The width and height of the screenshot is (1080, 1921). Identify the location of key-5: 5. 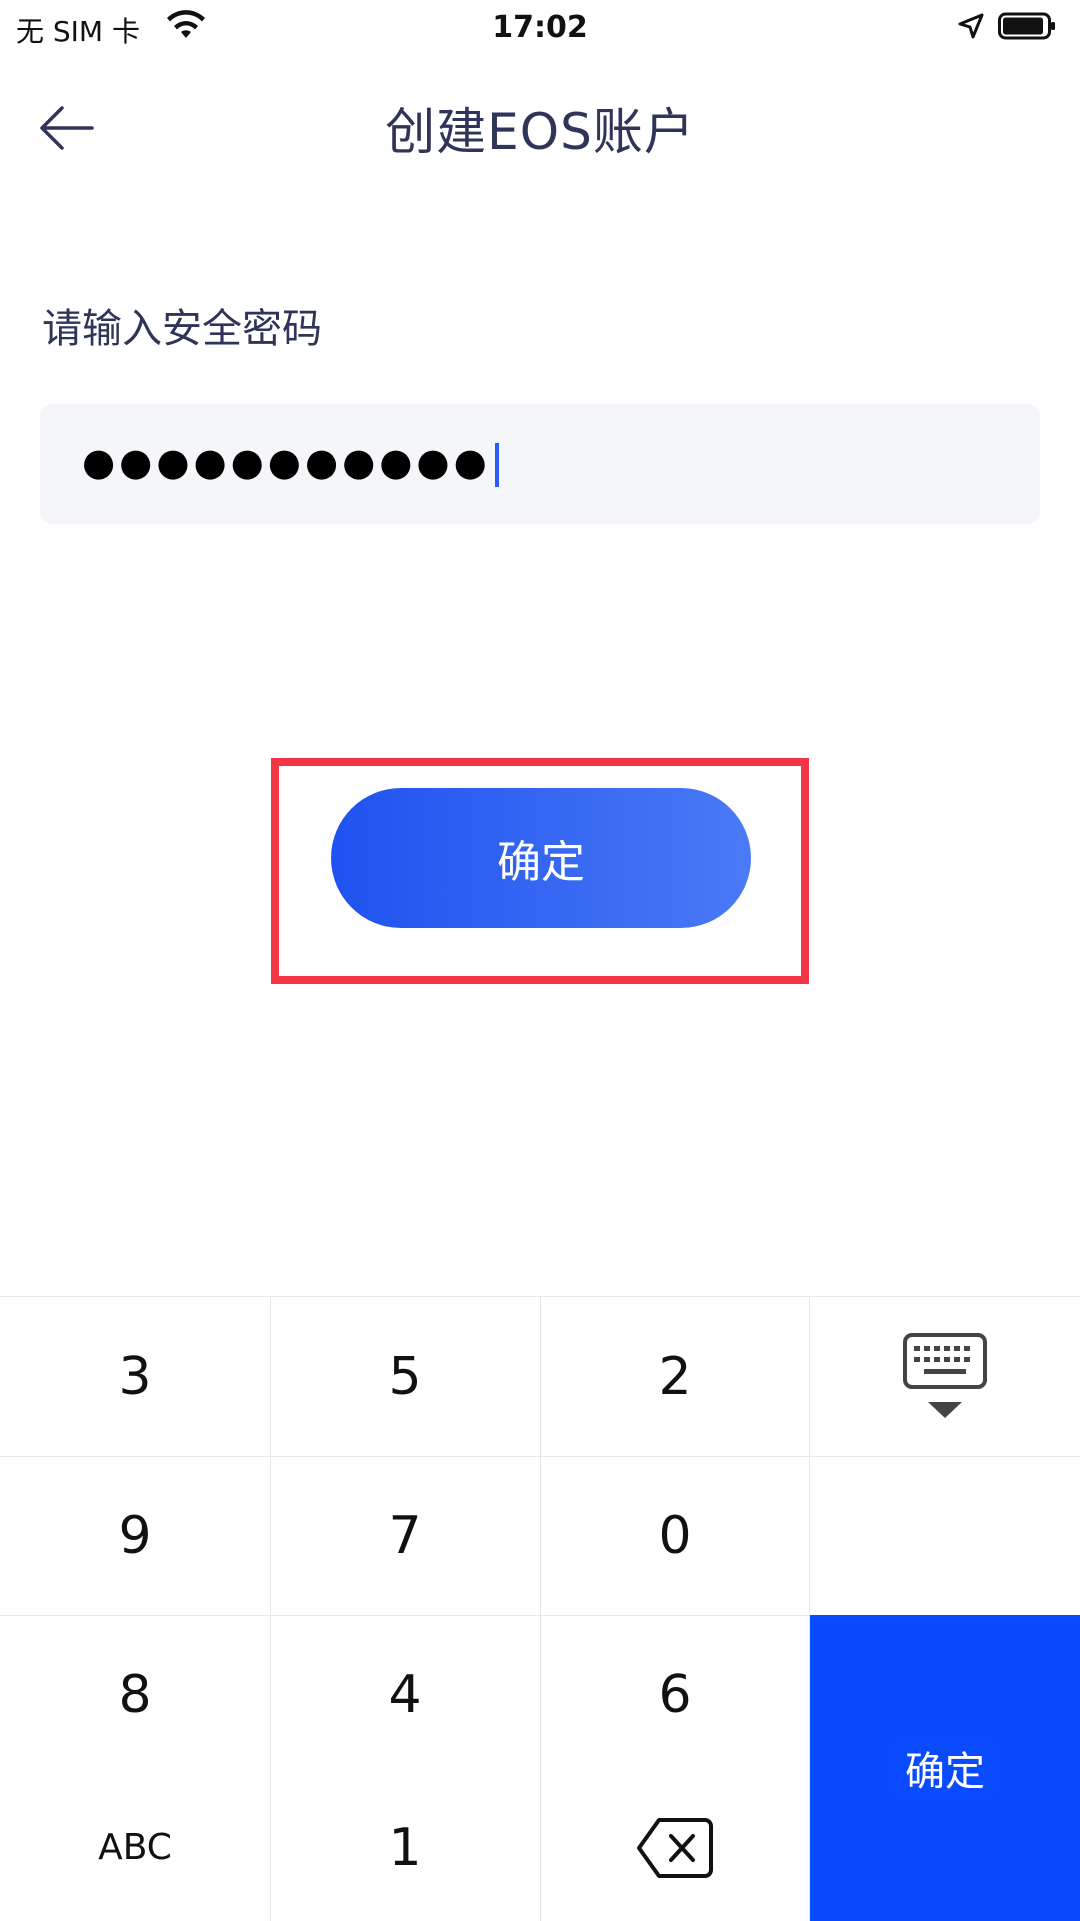
(405, 1376).